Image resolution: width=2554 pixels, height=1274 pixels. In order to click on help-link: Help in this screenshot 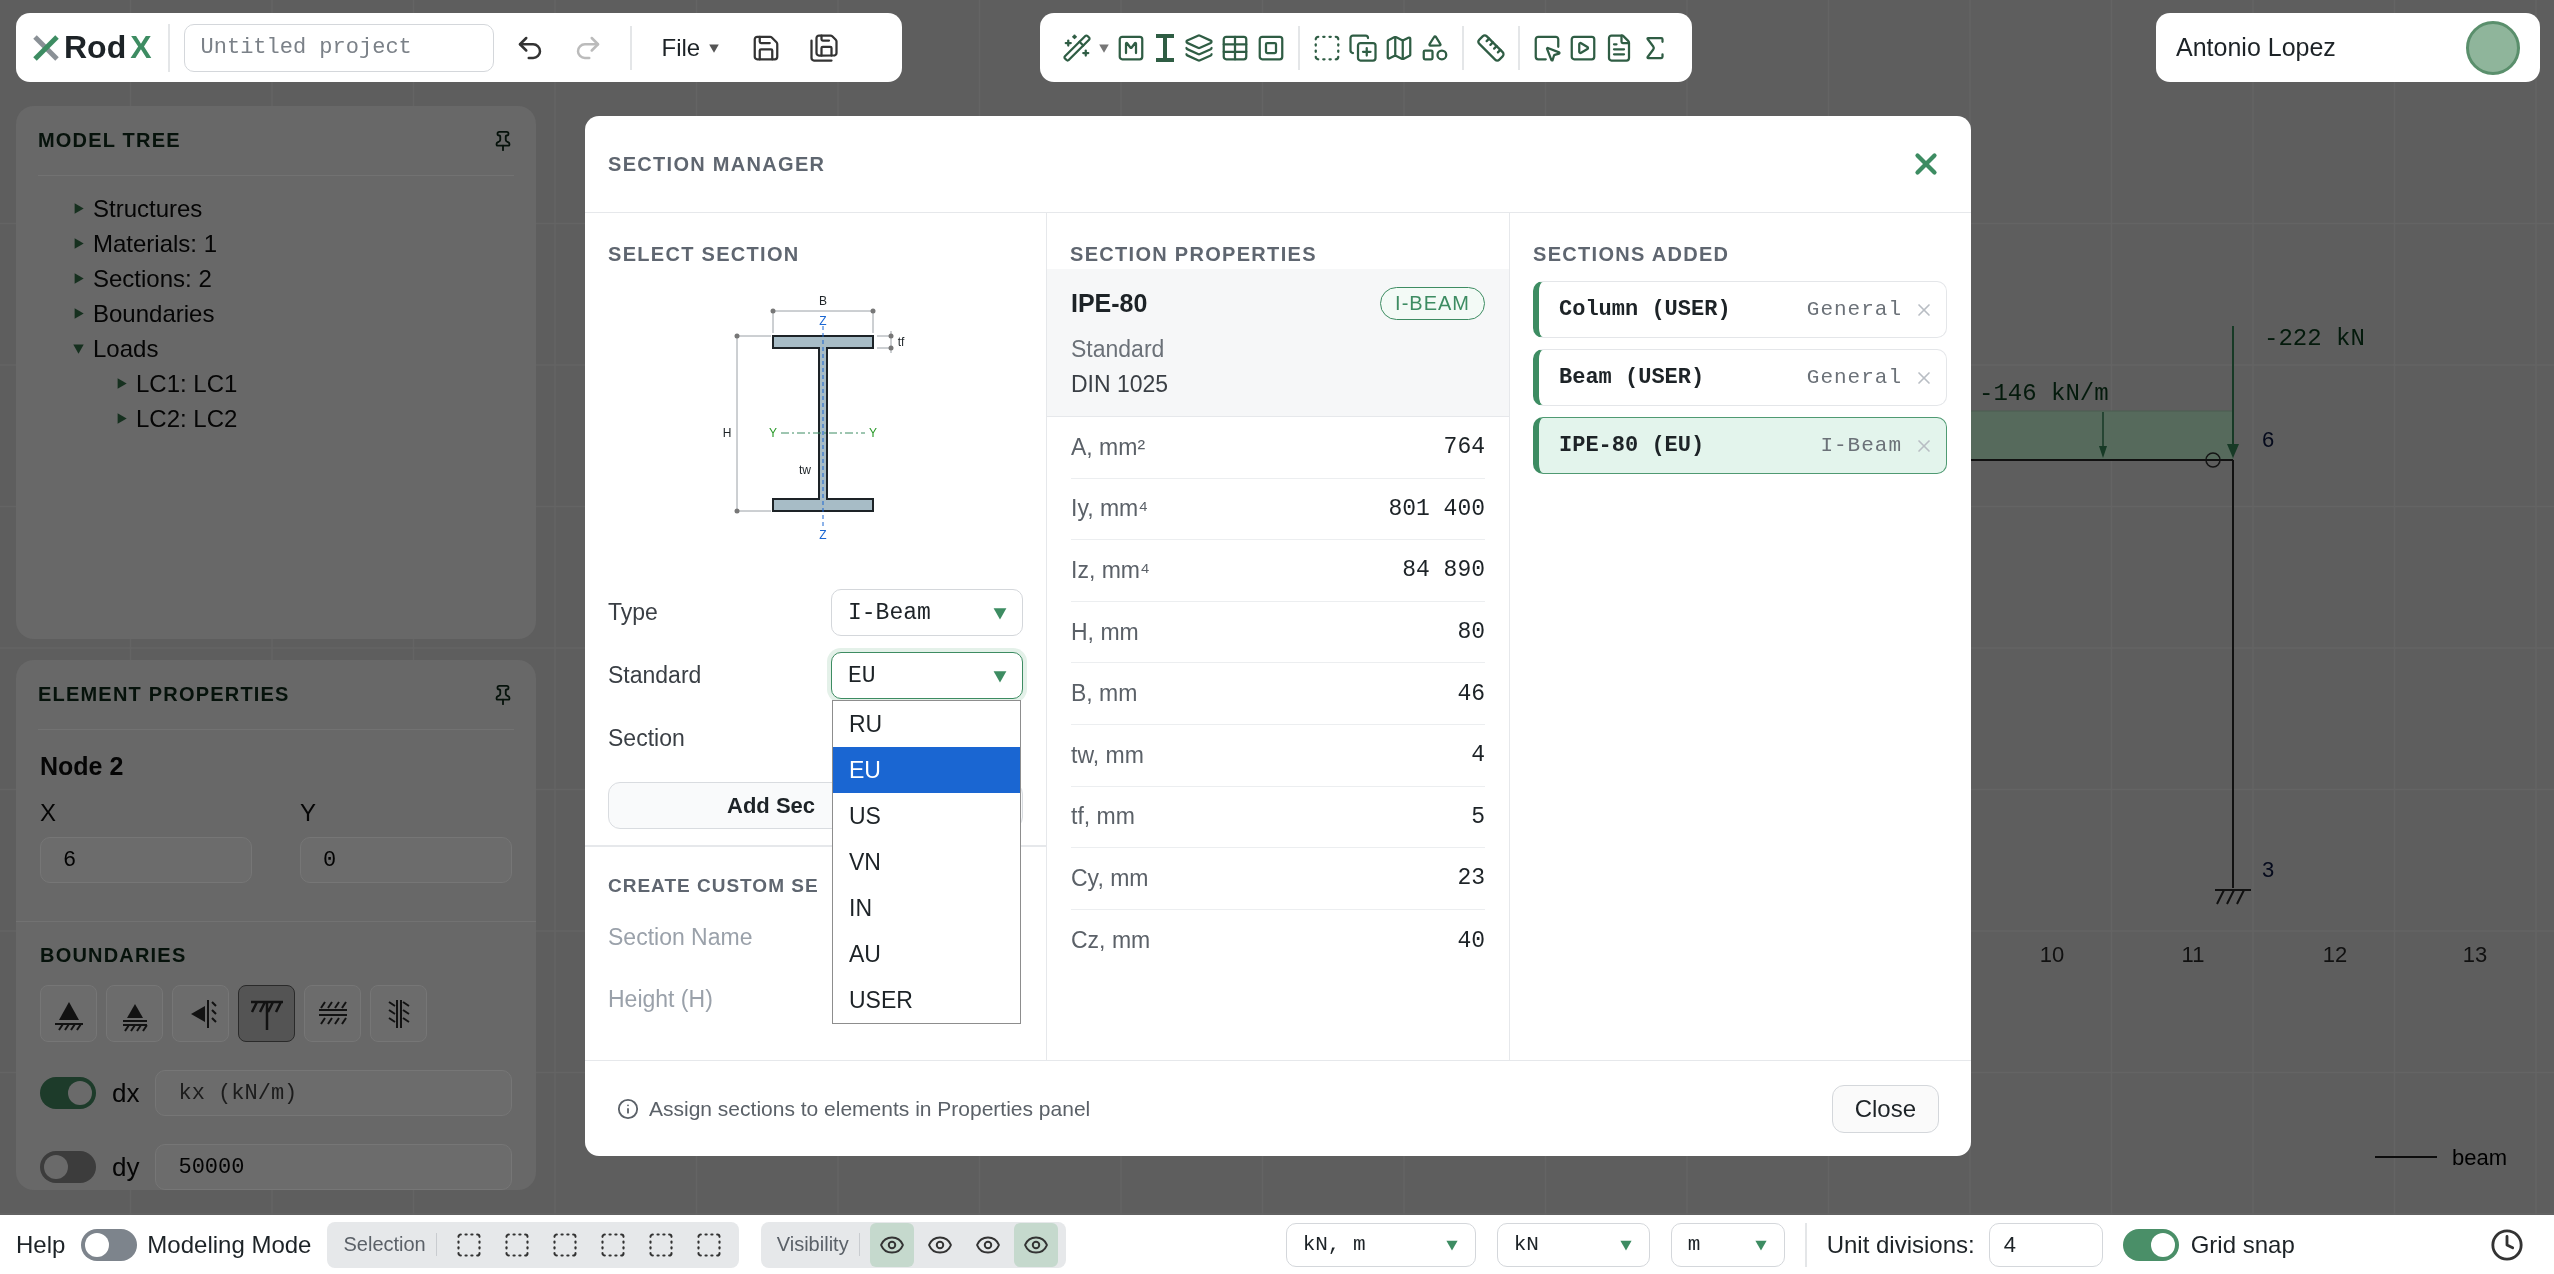, I will do `click(41, 1244)`.